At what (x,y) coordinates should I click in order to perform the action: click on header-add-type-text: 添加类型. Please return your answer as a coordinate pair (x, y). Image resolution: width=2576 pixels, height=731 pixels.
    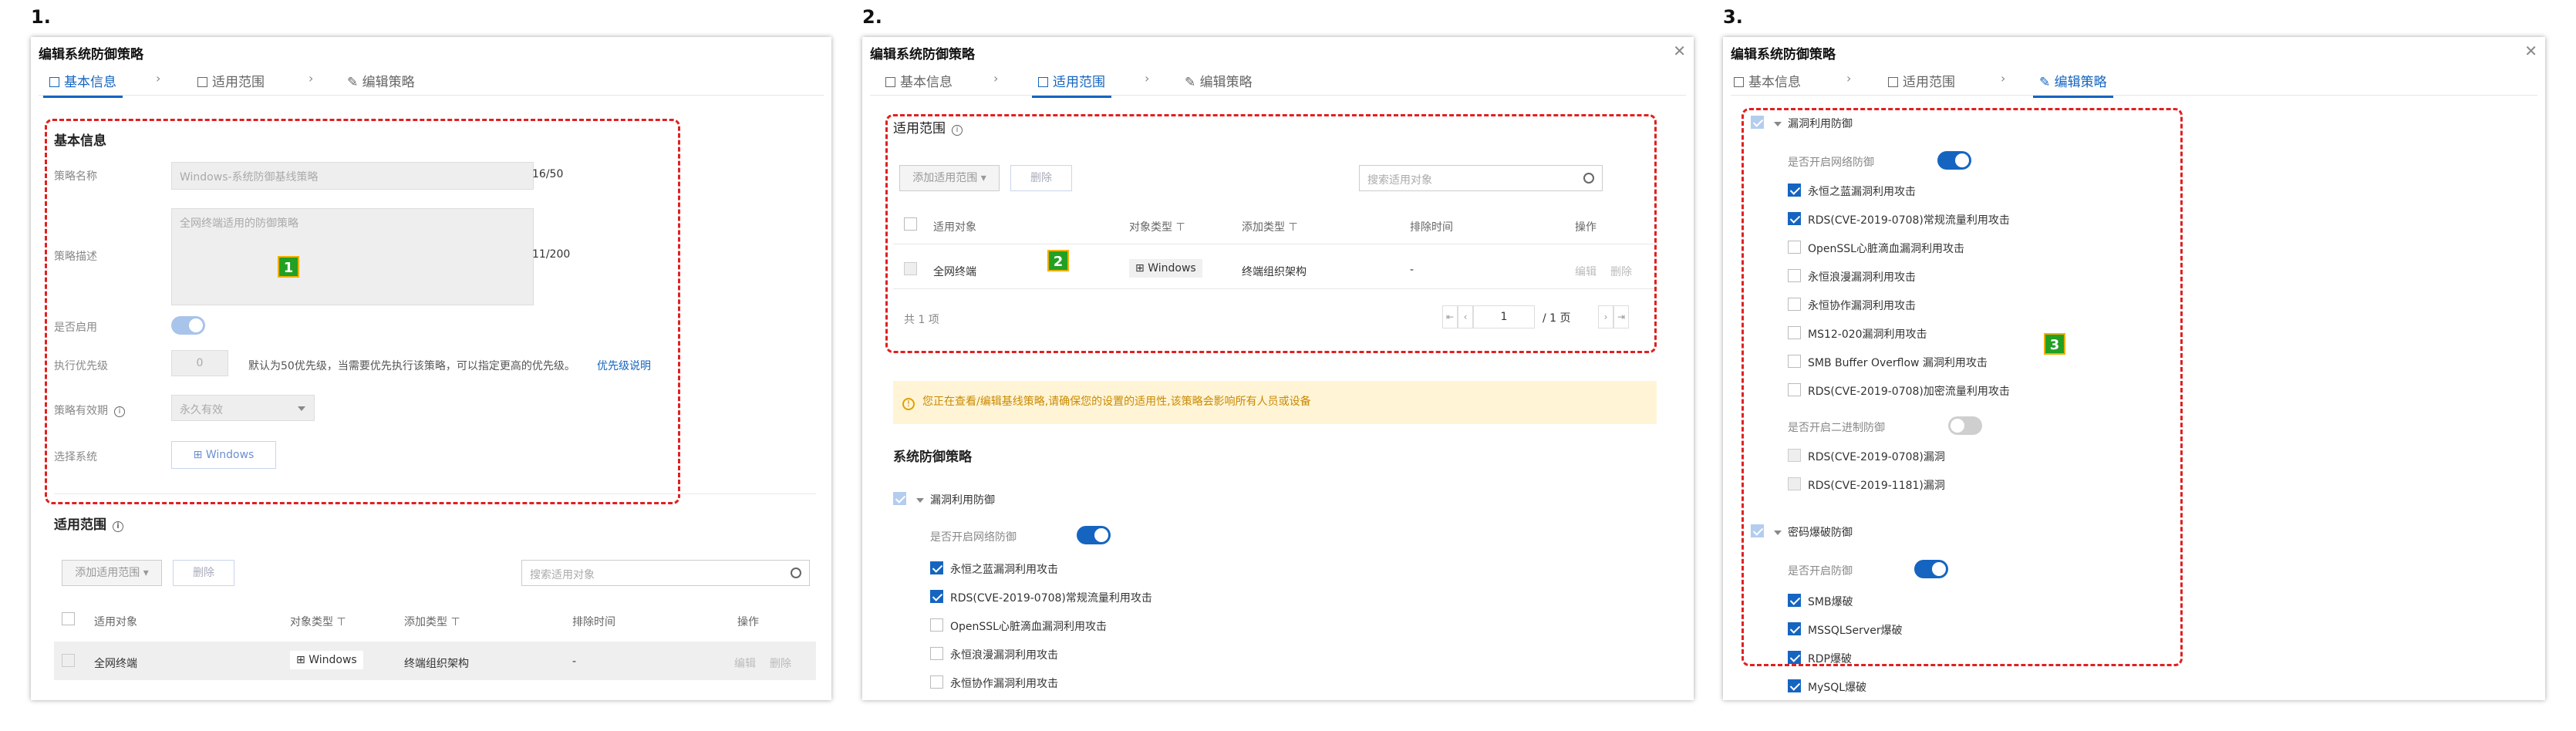
    Looking at the image, I should click on (425, 622).